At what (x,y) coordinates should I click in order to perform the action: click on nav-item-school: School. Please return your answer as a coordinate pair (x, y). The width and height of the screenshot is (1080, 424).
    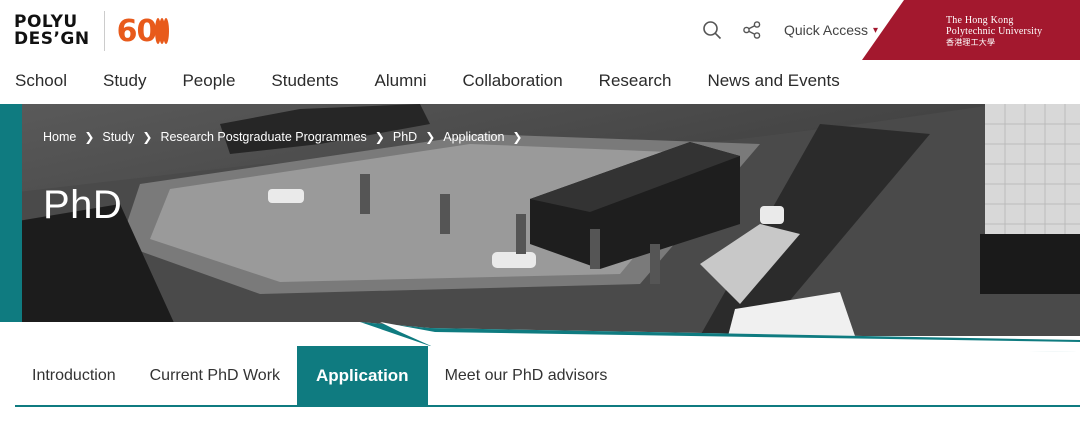
    Looking at the image, I should click on (41, 81).